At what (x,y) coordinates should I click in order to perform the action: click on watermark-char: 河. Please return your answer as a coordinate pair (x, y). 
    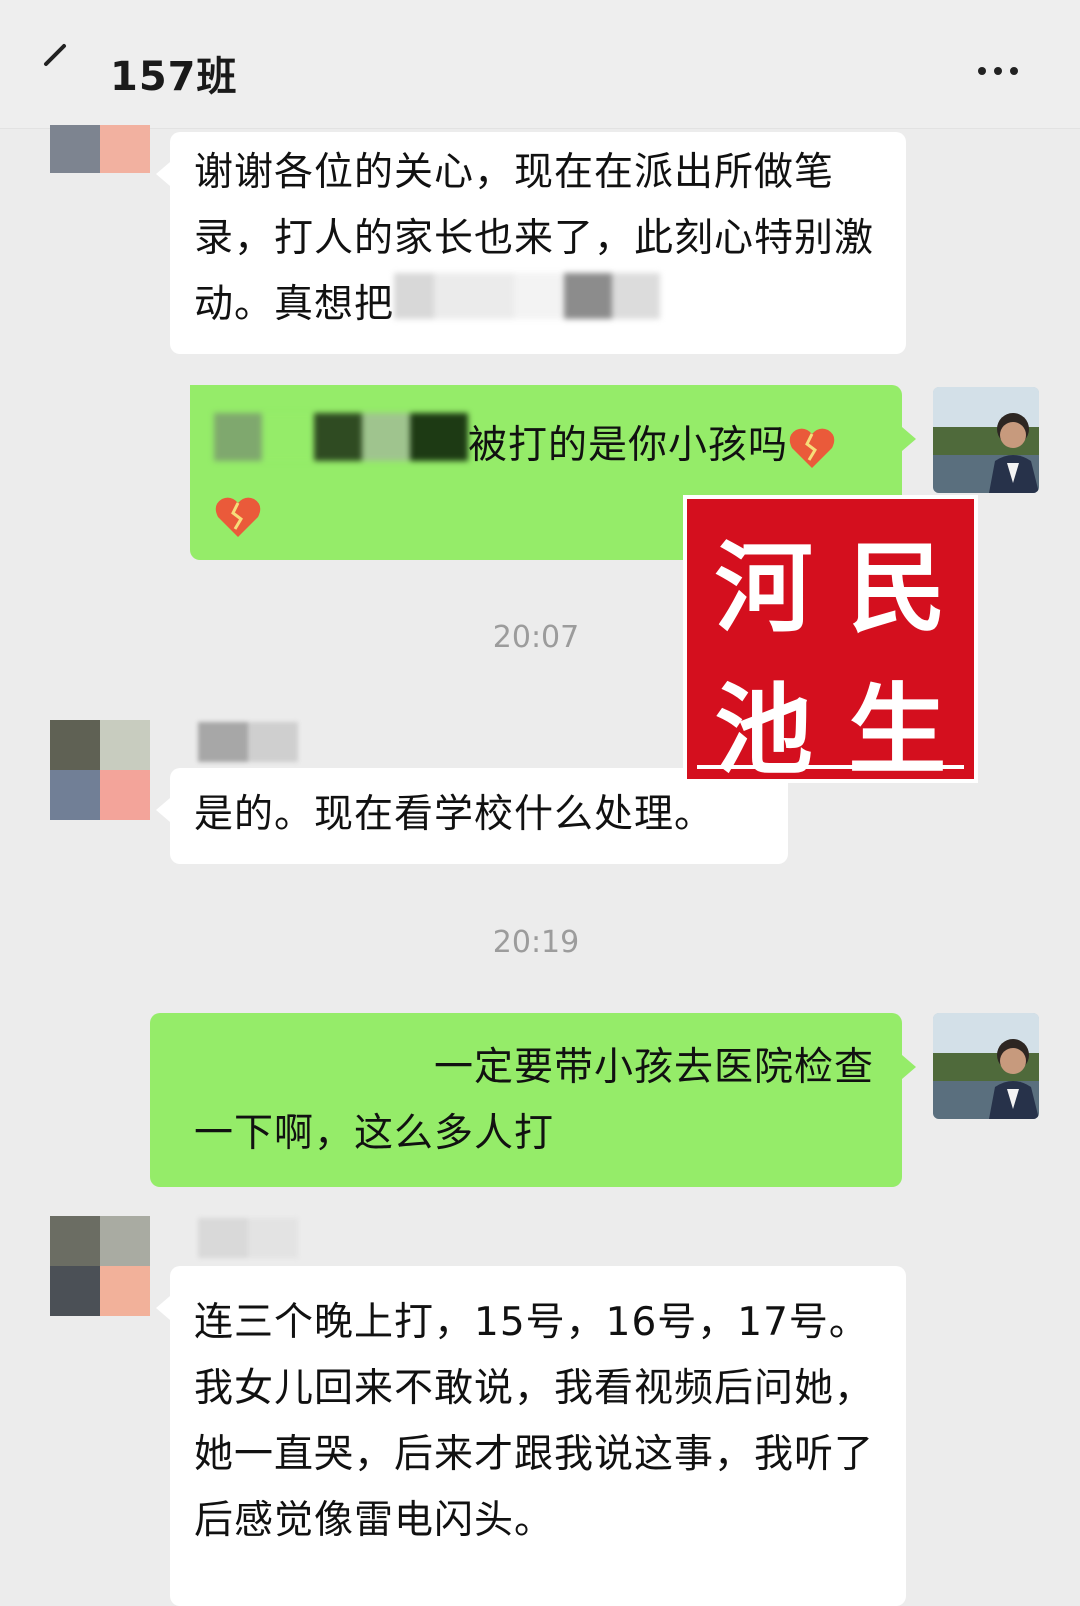
    Looking at the image, I should click on (763, 589).